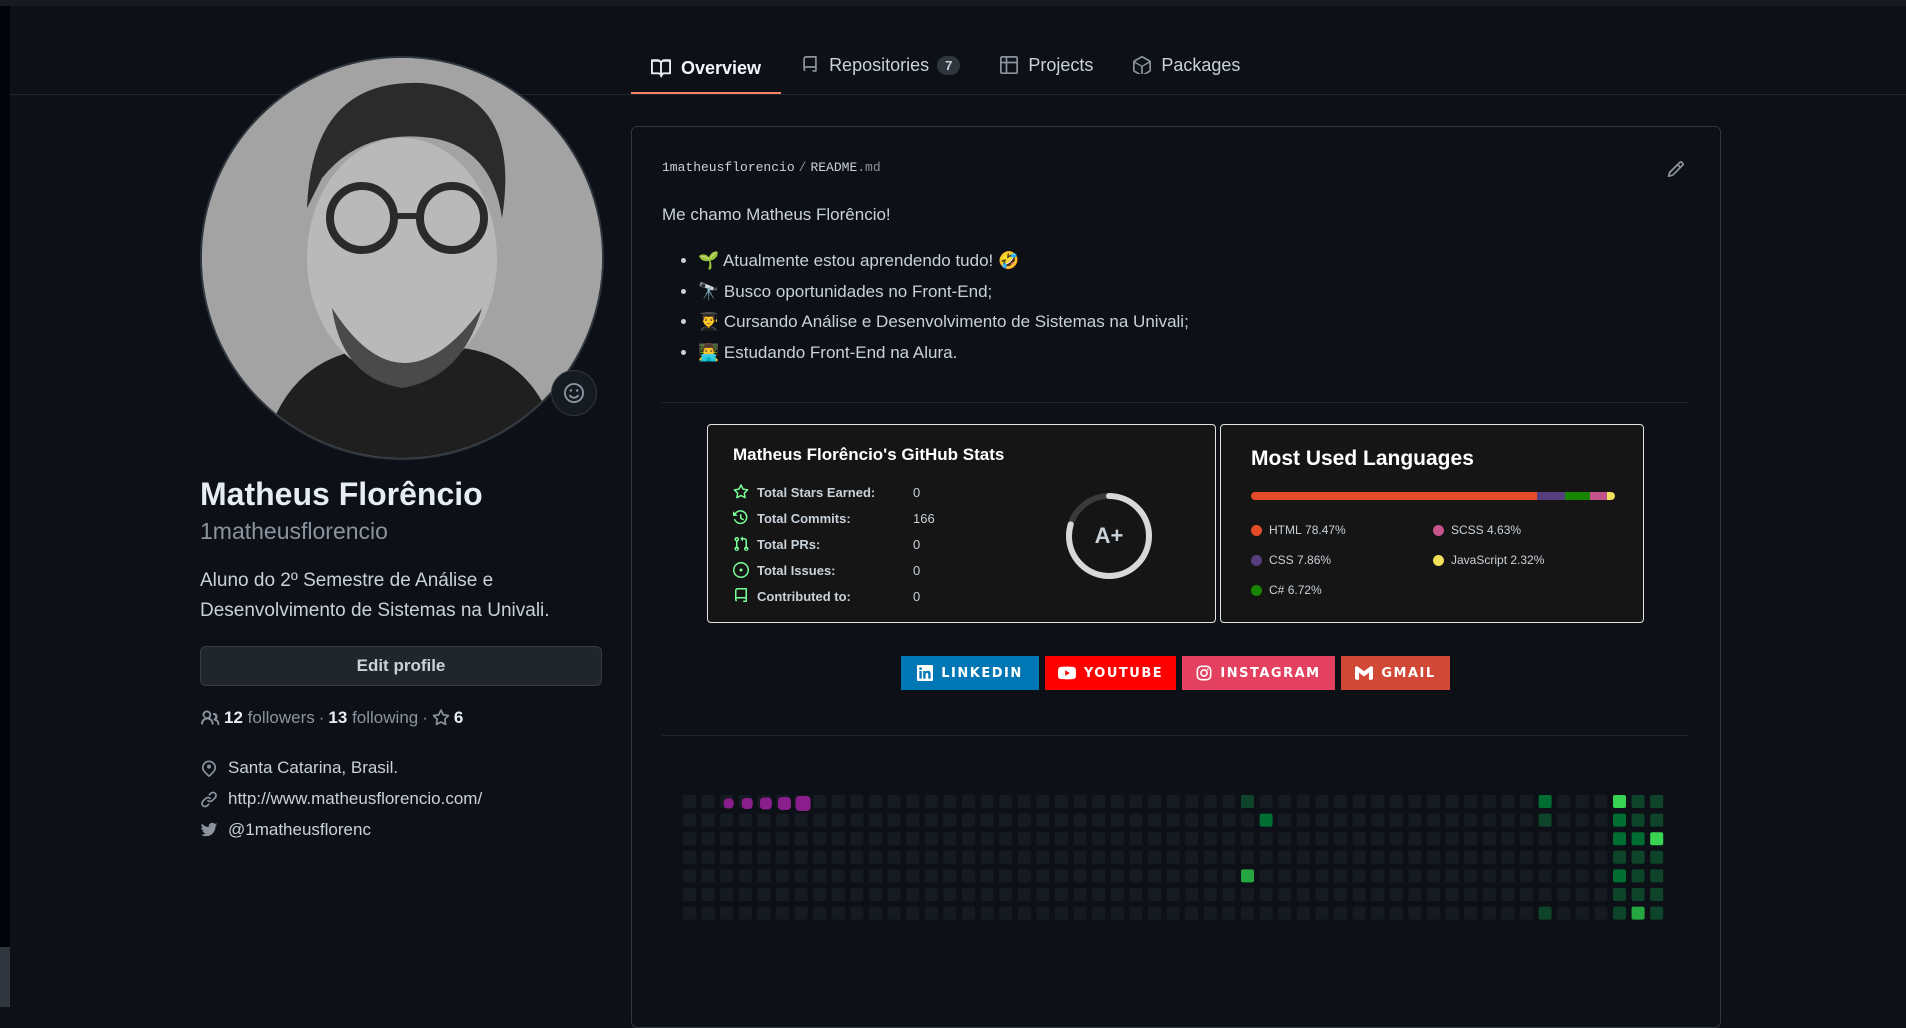  Describe the element at coordinates (209, 829) in the screenshot. I see `twitter-icon` at that location.